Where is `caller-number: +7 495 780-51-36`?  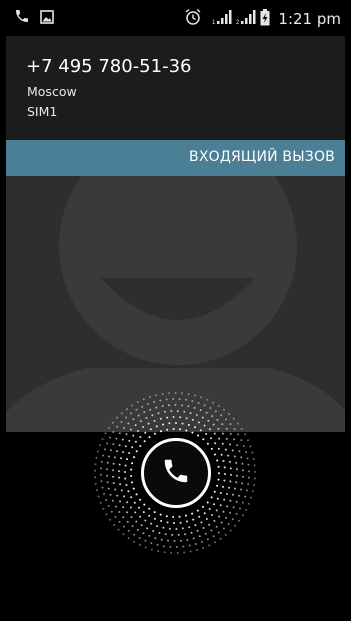 caller-number: +7 495 780-51-36 is located at coordinates (109, 66).